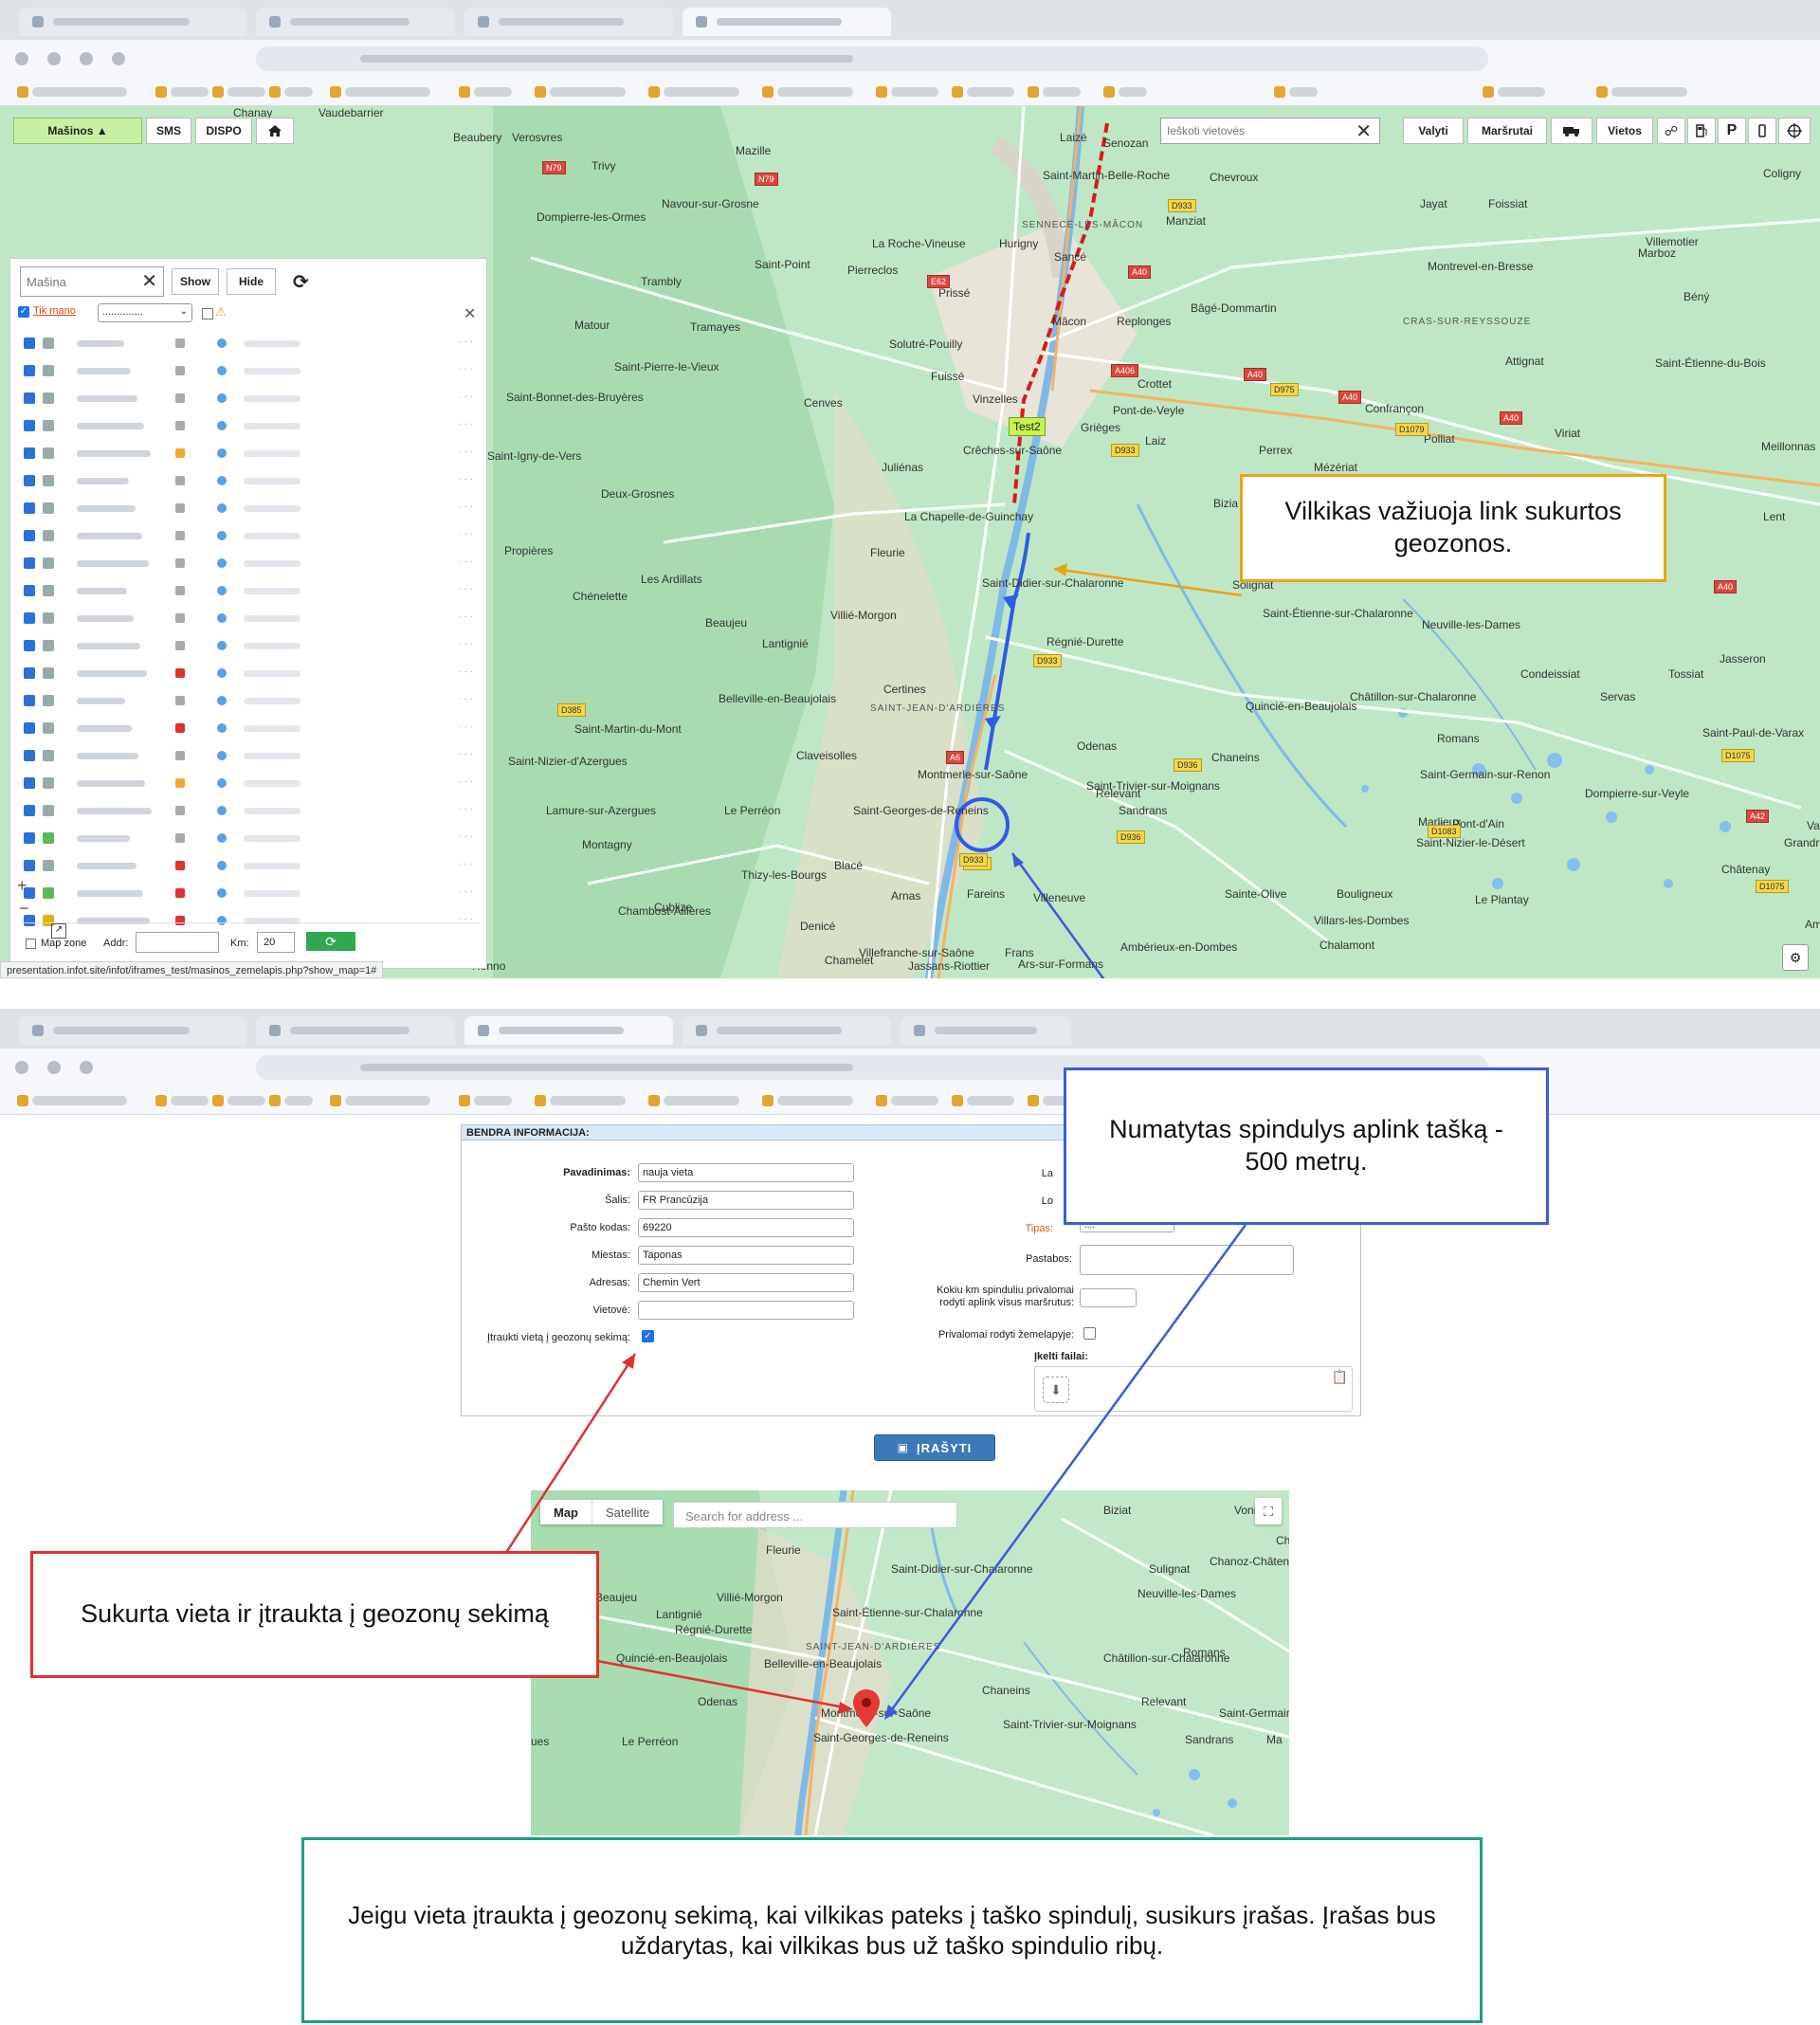 The width and height of the screenshot is (1820, 2025). Describe the element at coordinates (1433, 131) in the screenshot. I see `clear-button: Valyti` at that location.